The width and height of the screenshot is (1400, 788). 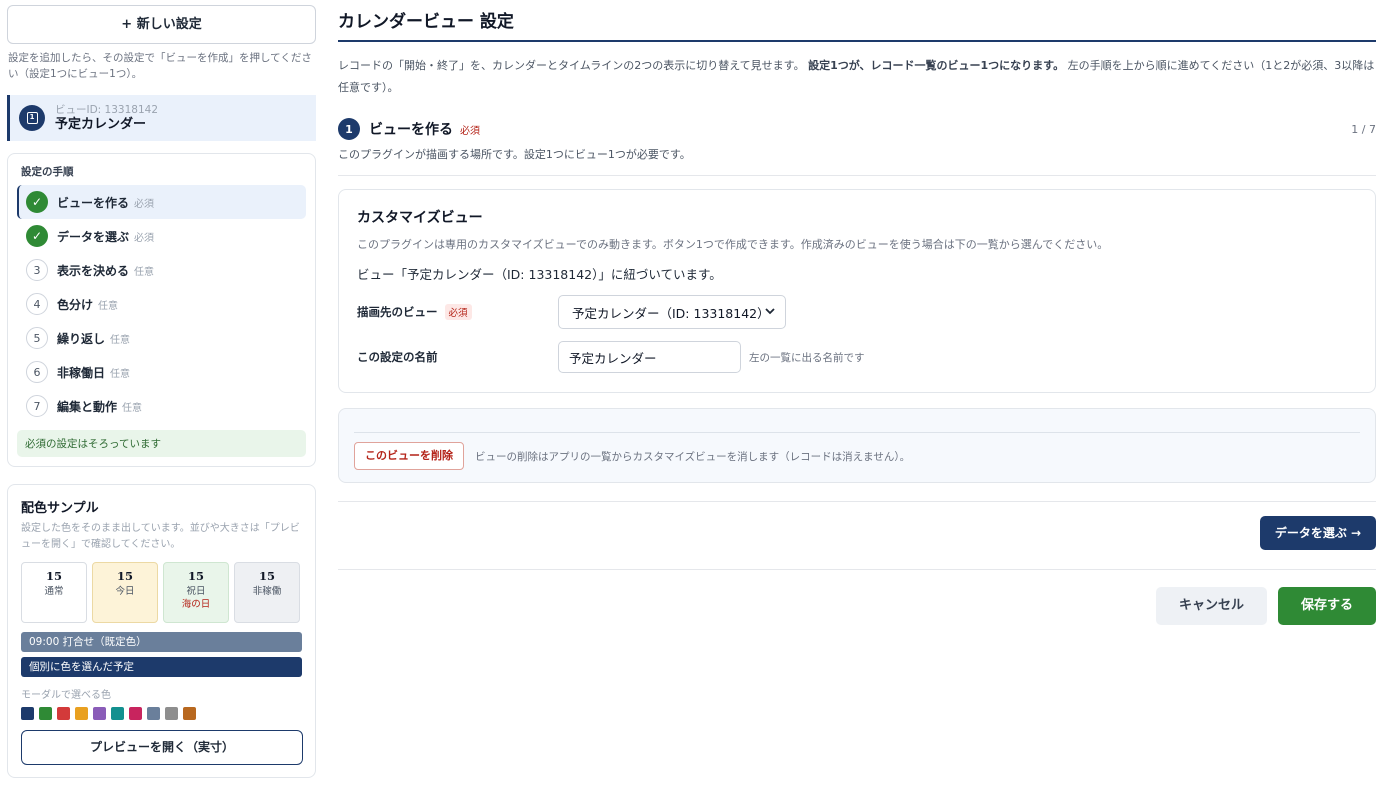 What do you see at coordinates (161, 202) in the screenshot?
I see `step-item-create-view: ✓ ビューを作る 必須` at bounding box center [161, 202].